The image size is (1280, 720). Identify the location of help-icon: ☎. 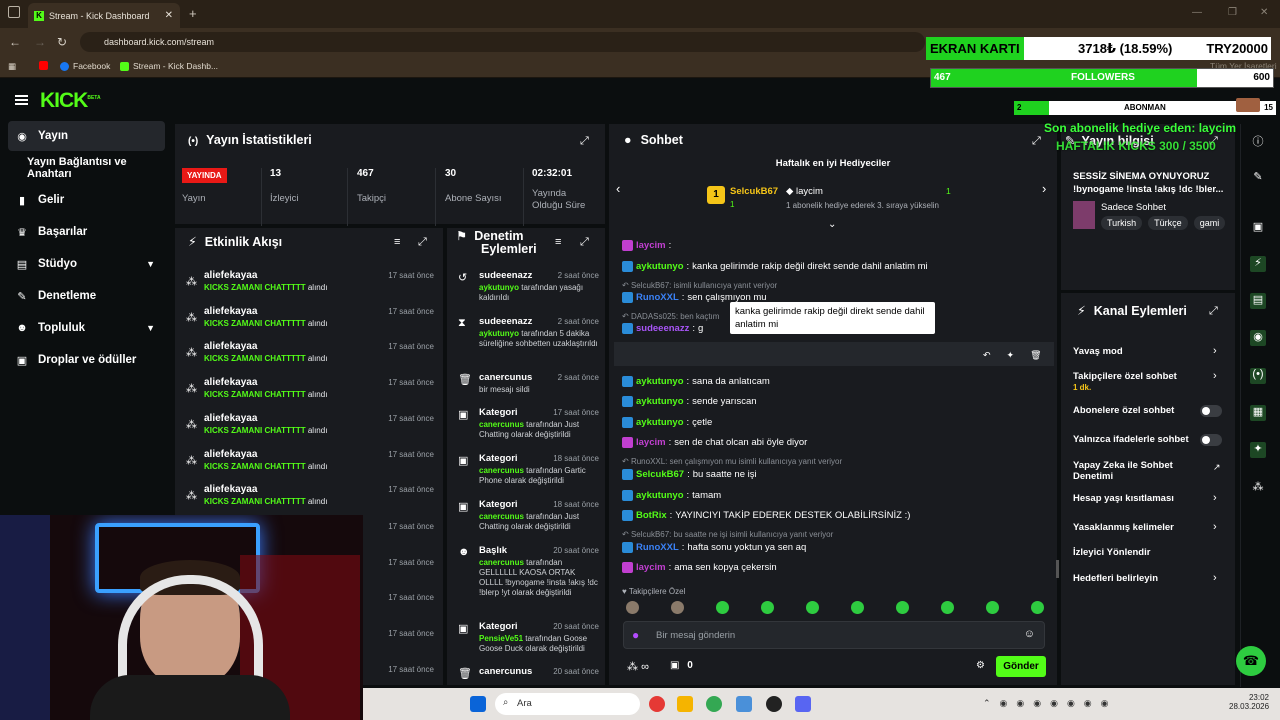
(1251, 661).